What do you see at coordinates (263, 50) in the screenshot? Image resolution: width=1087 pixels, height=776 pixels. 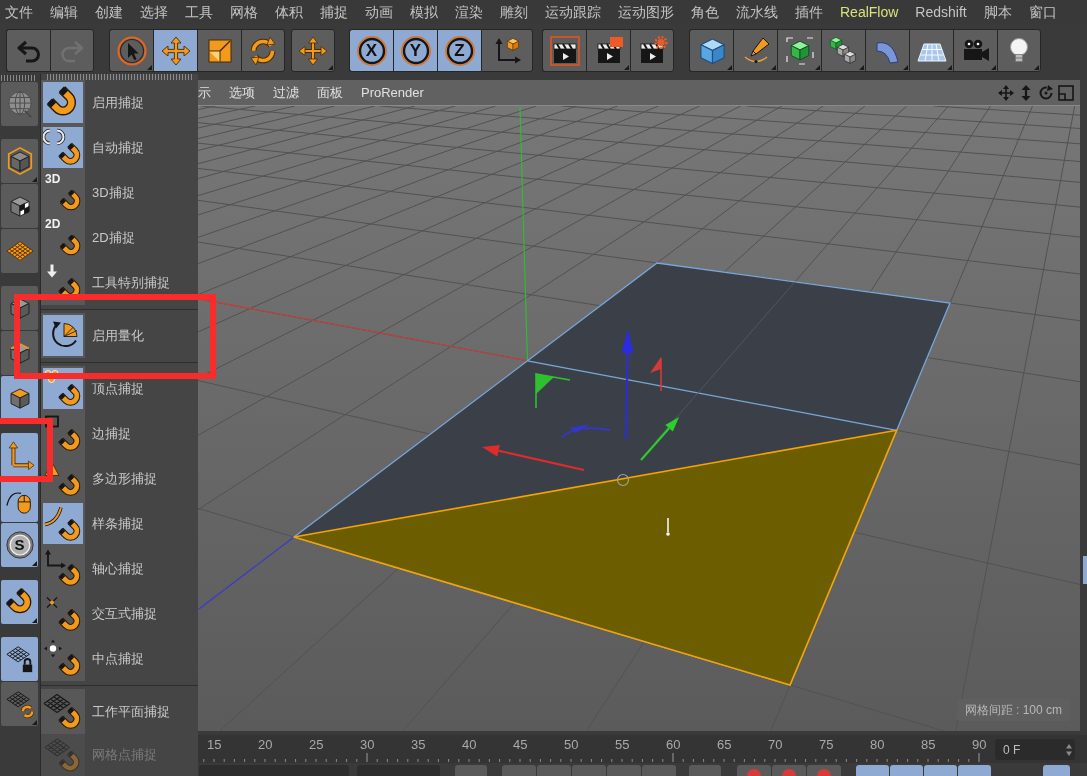 I see `rotate-tool-button` at bounding box center [263, 50].